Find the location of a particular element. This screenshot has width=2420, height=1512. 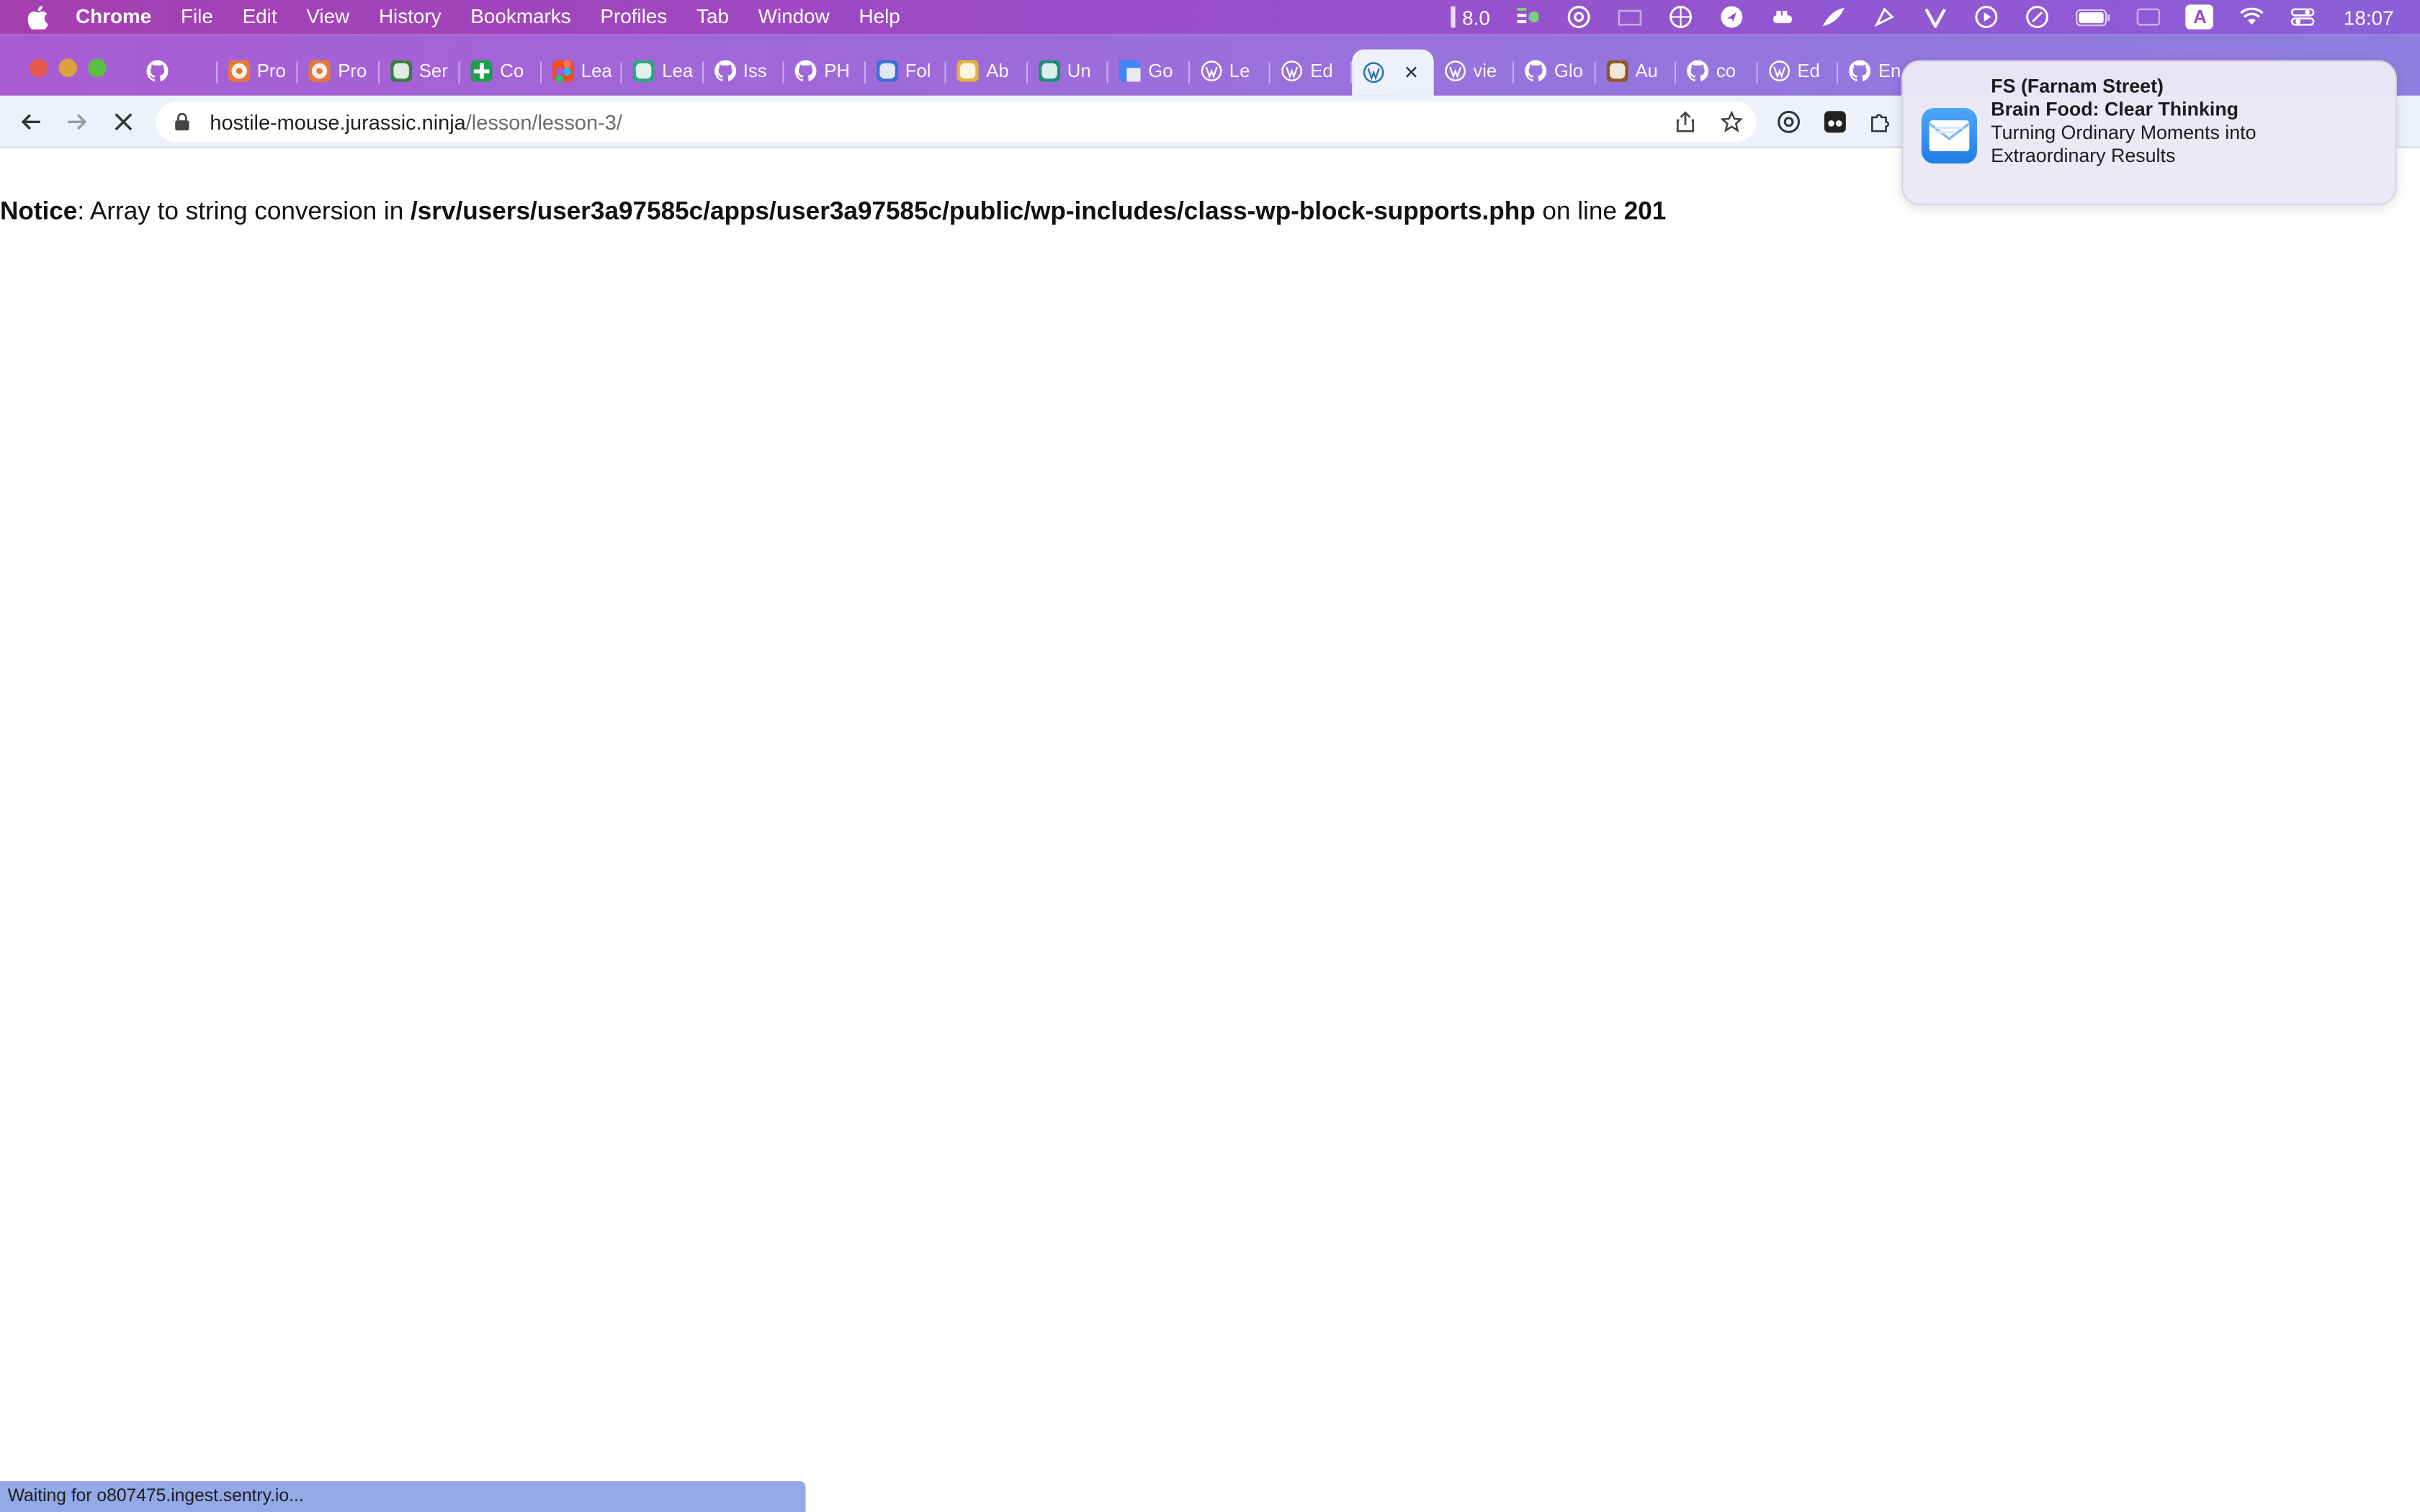

tab-ser-3: Ser is located at coordinates (419, 71).